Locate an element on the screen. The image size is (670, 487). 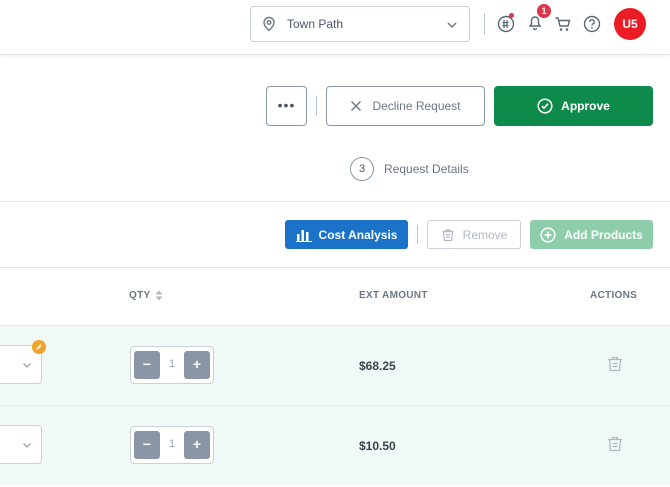
row-dropdown is located at coordinates (21, 444).